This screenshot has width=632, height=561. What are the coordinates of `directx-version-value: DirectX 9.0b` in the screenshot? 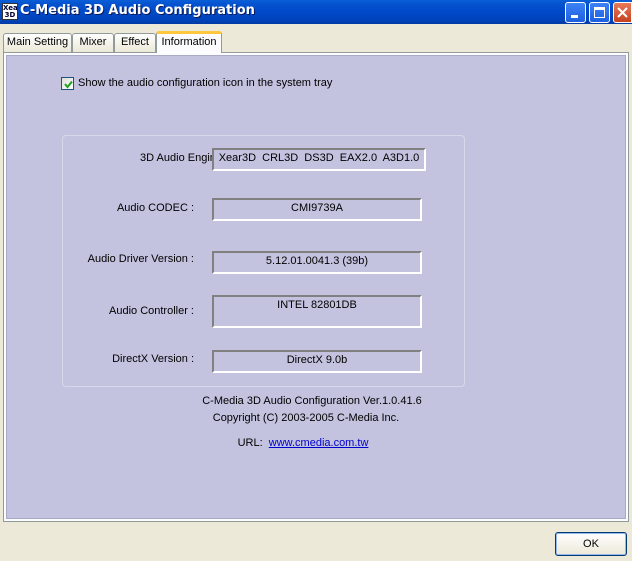 It's located at (317, 360).